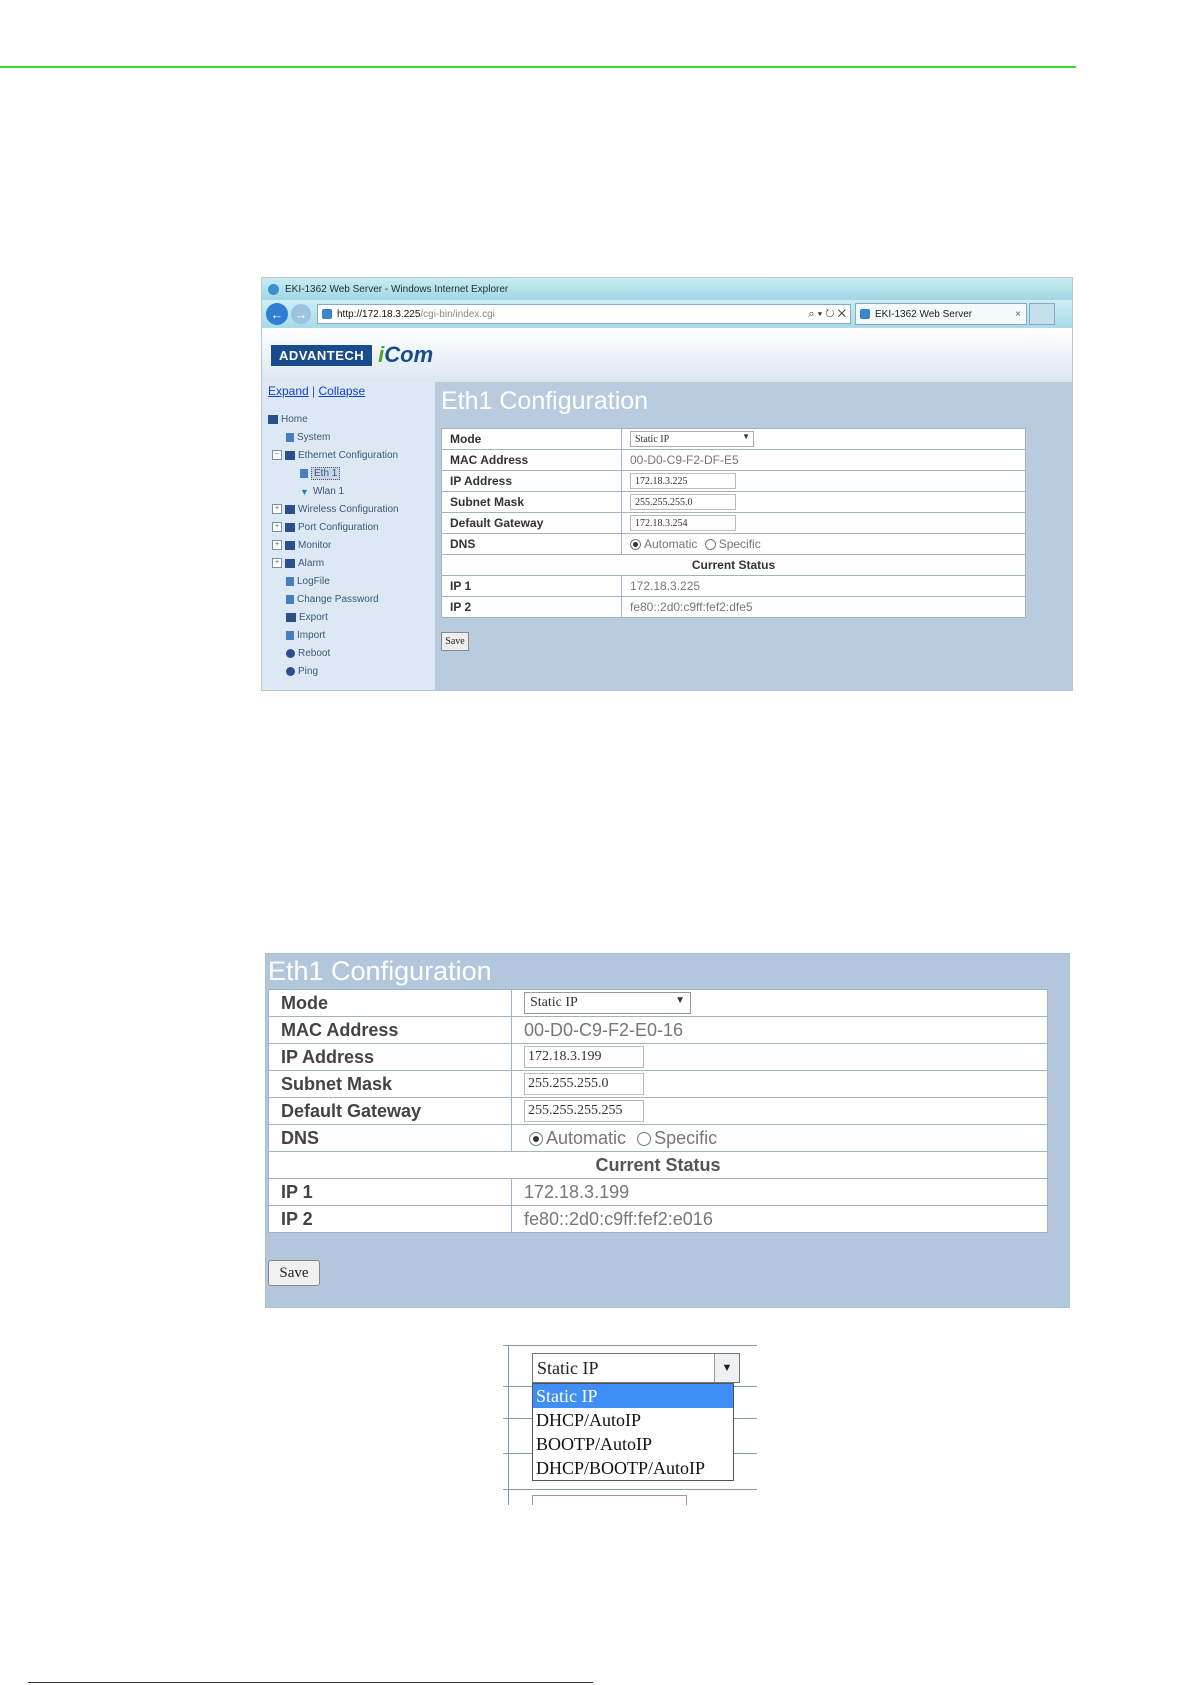 This screenshot has height=1685, width=1191. What do you see at coordinates (390, 1030) in the screenshot?
I see `mac-label: MAC Address` at bounding box center [390, 1030].